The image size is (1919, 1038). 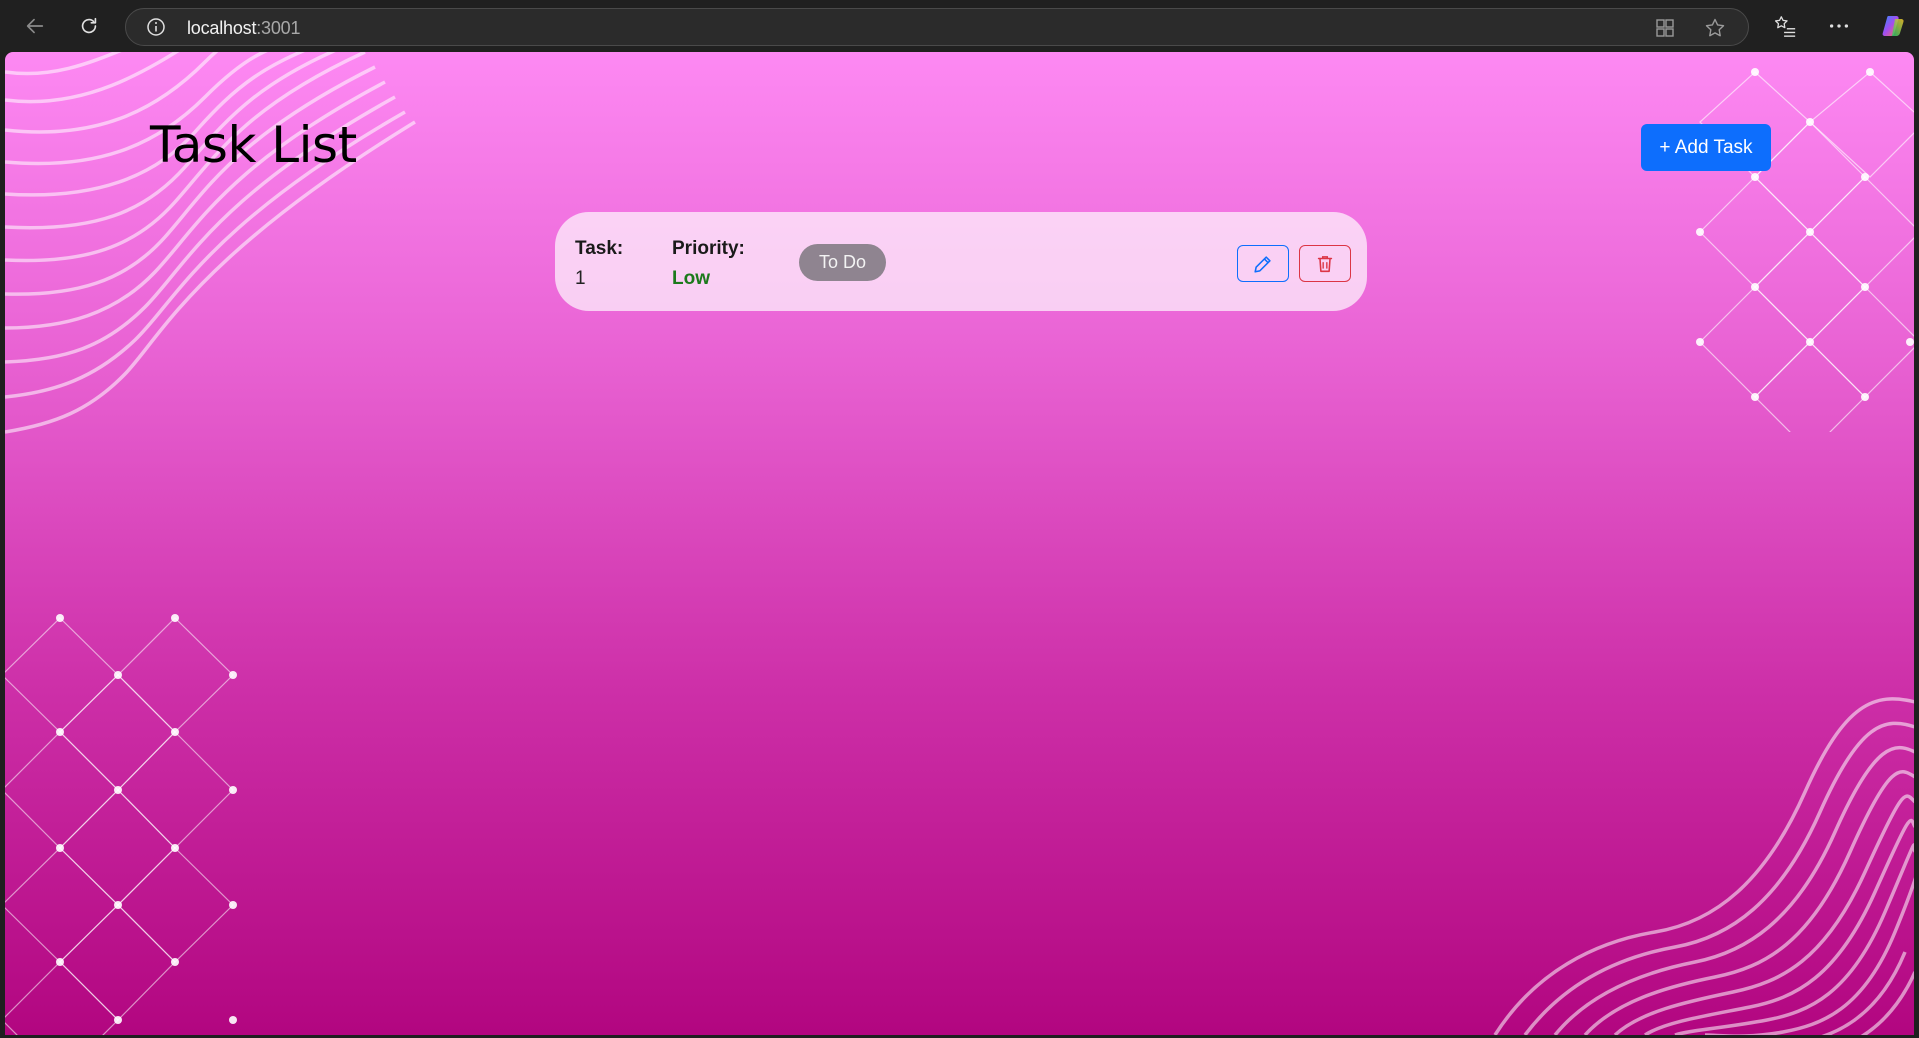 What do you see at coordinates (1715, 28) in the screenshot?
I see `favorite-star-icon` at bounding box center [1715, 28].